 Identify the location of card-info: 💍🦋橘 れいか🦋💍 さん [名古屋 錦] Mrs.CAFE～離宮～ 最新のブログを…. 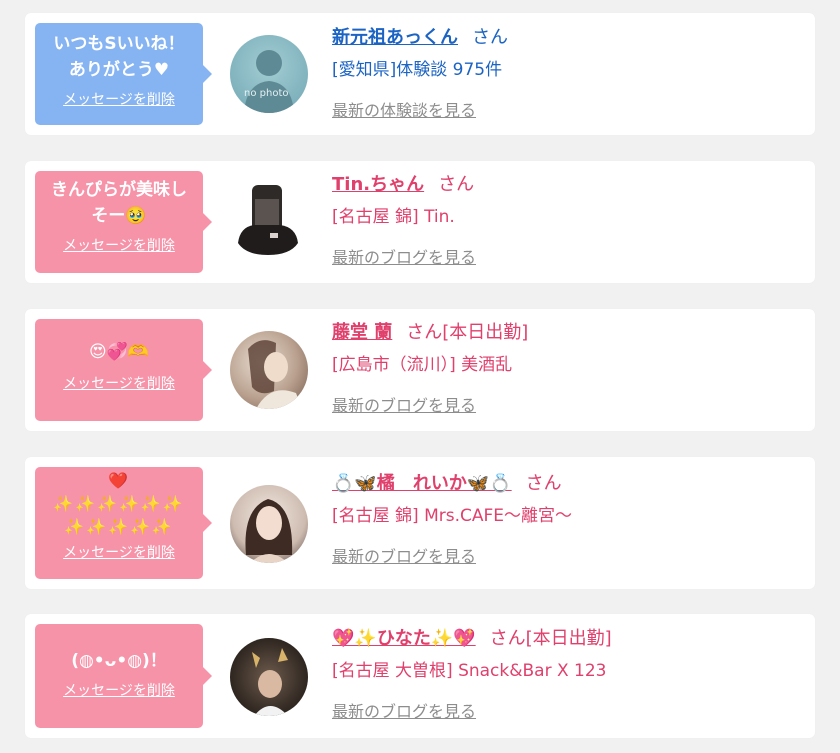
(452, 519).